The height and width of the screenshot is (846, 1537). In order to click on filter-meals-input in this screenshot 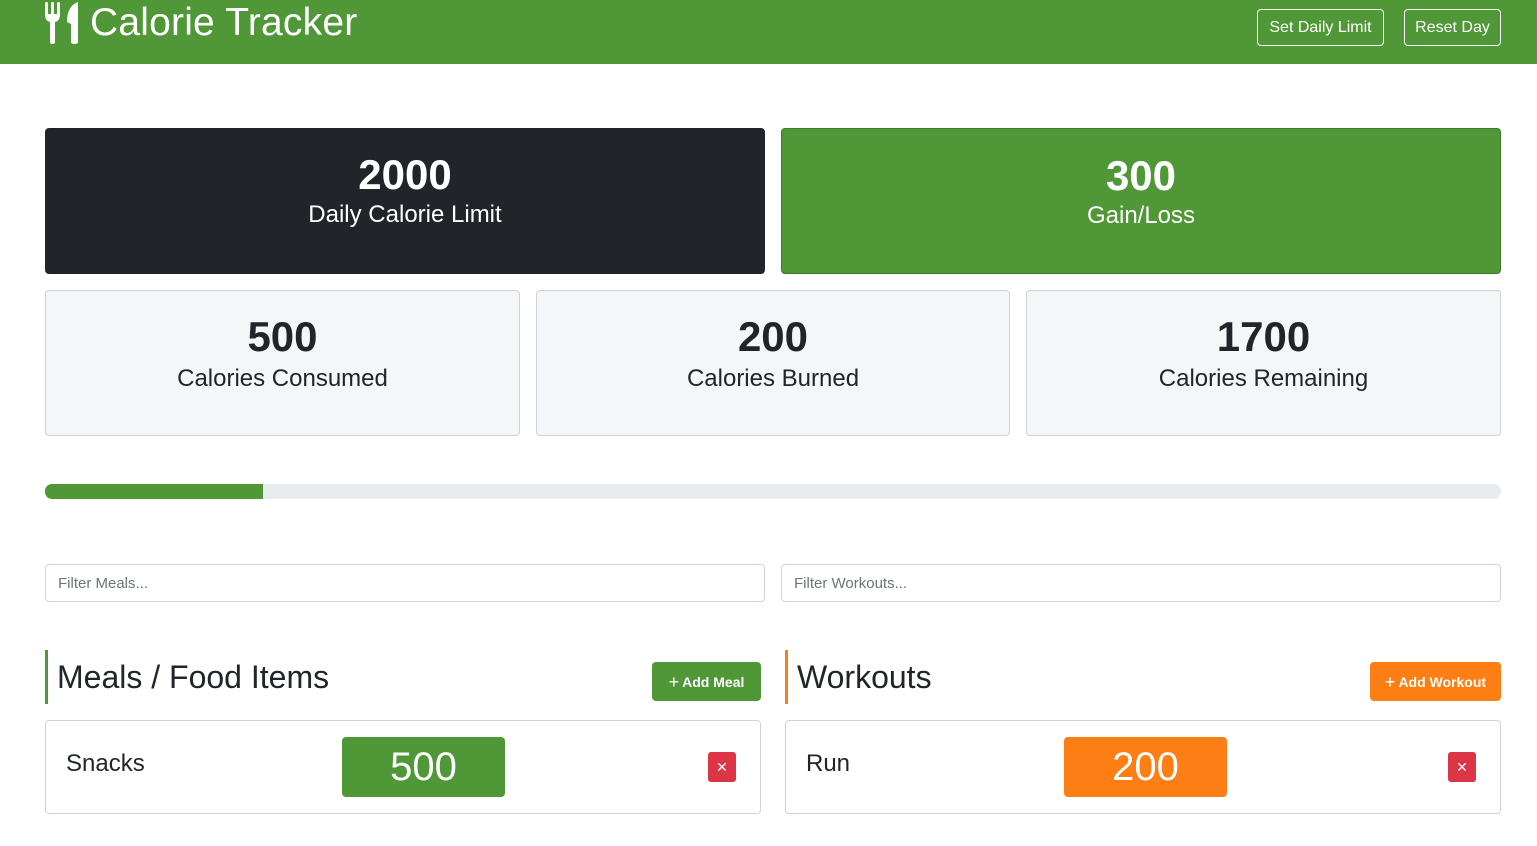, I will do `click(405, 583)`.